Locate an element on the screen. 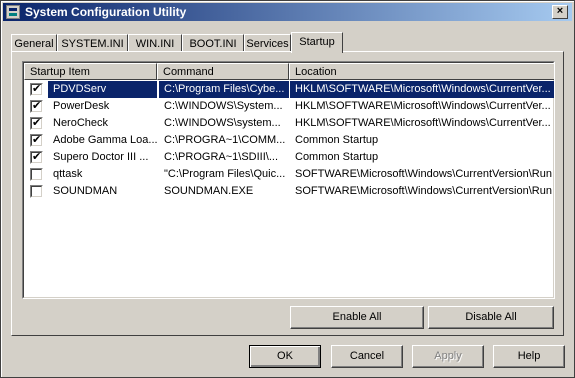 The height and width of the screenshot is (378, 575). apply-label: Apply is located at coordinates (448, 356).